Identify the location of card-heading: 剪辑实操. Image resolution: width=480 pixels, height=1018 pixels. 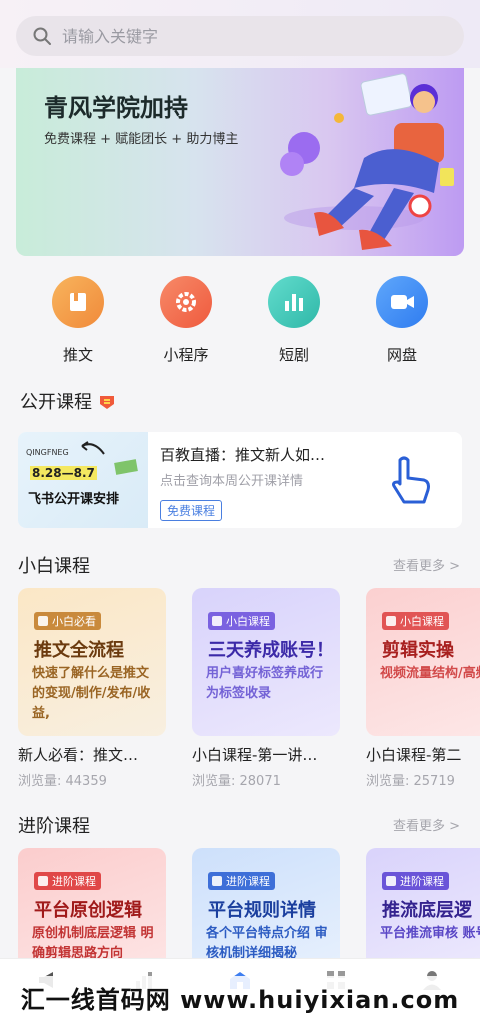
(418, 650).